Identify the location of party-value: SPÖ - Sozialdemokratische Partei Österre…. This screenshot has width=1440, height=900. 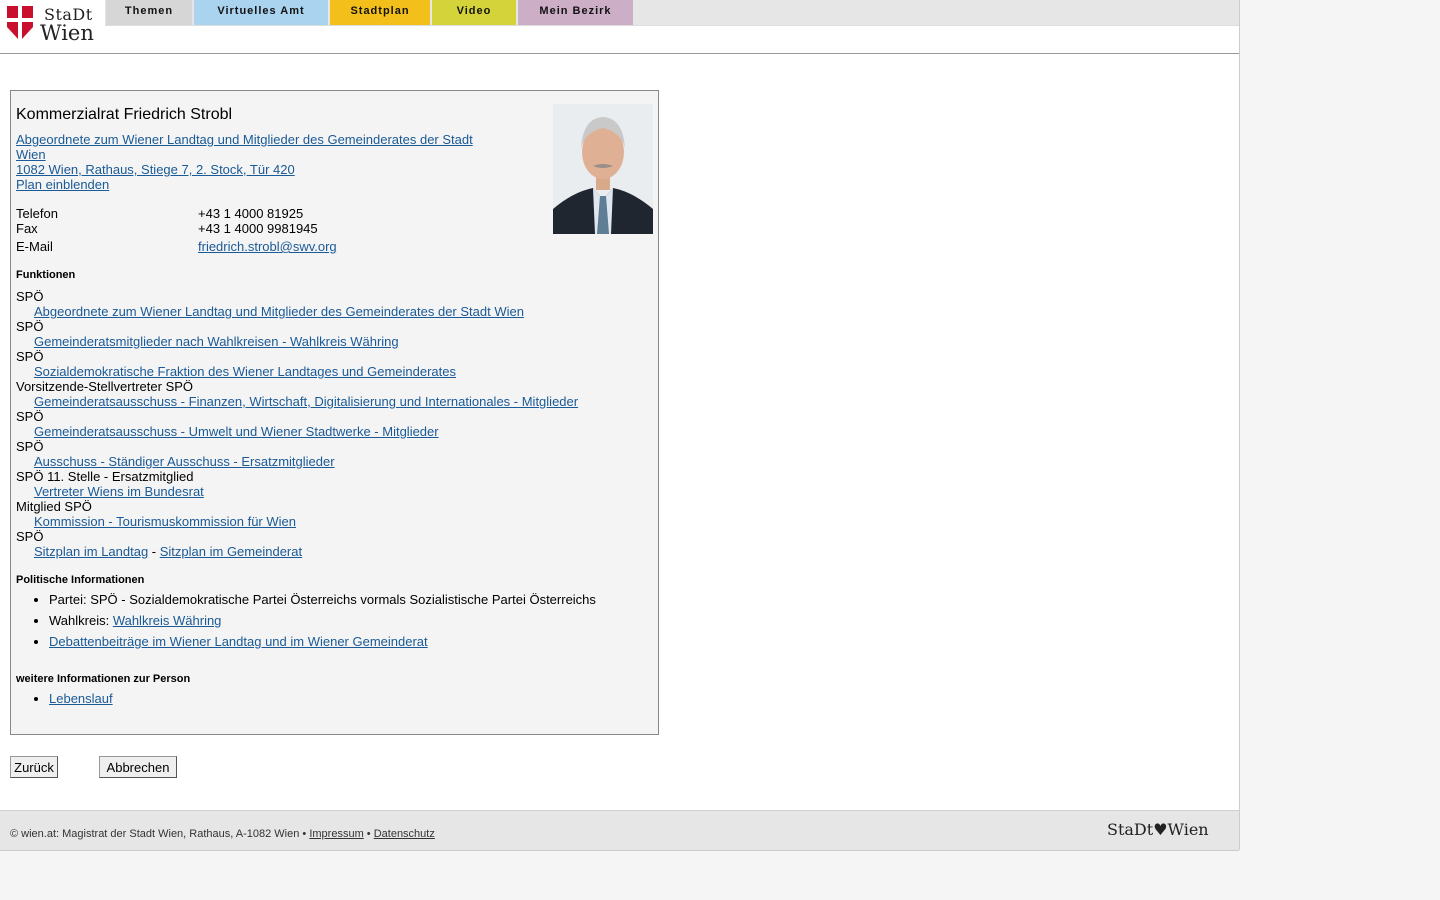
(343, 599).